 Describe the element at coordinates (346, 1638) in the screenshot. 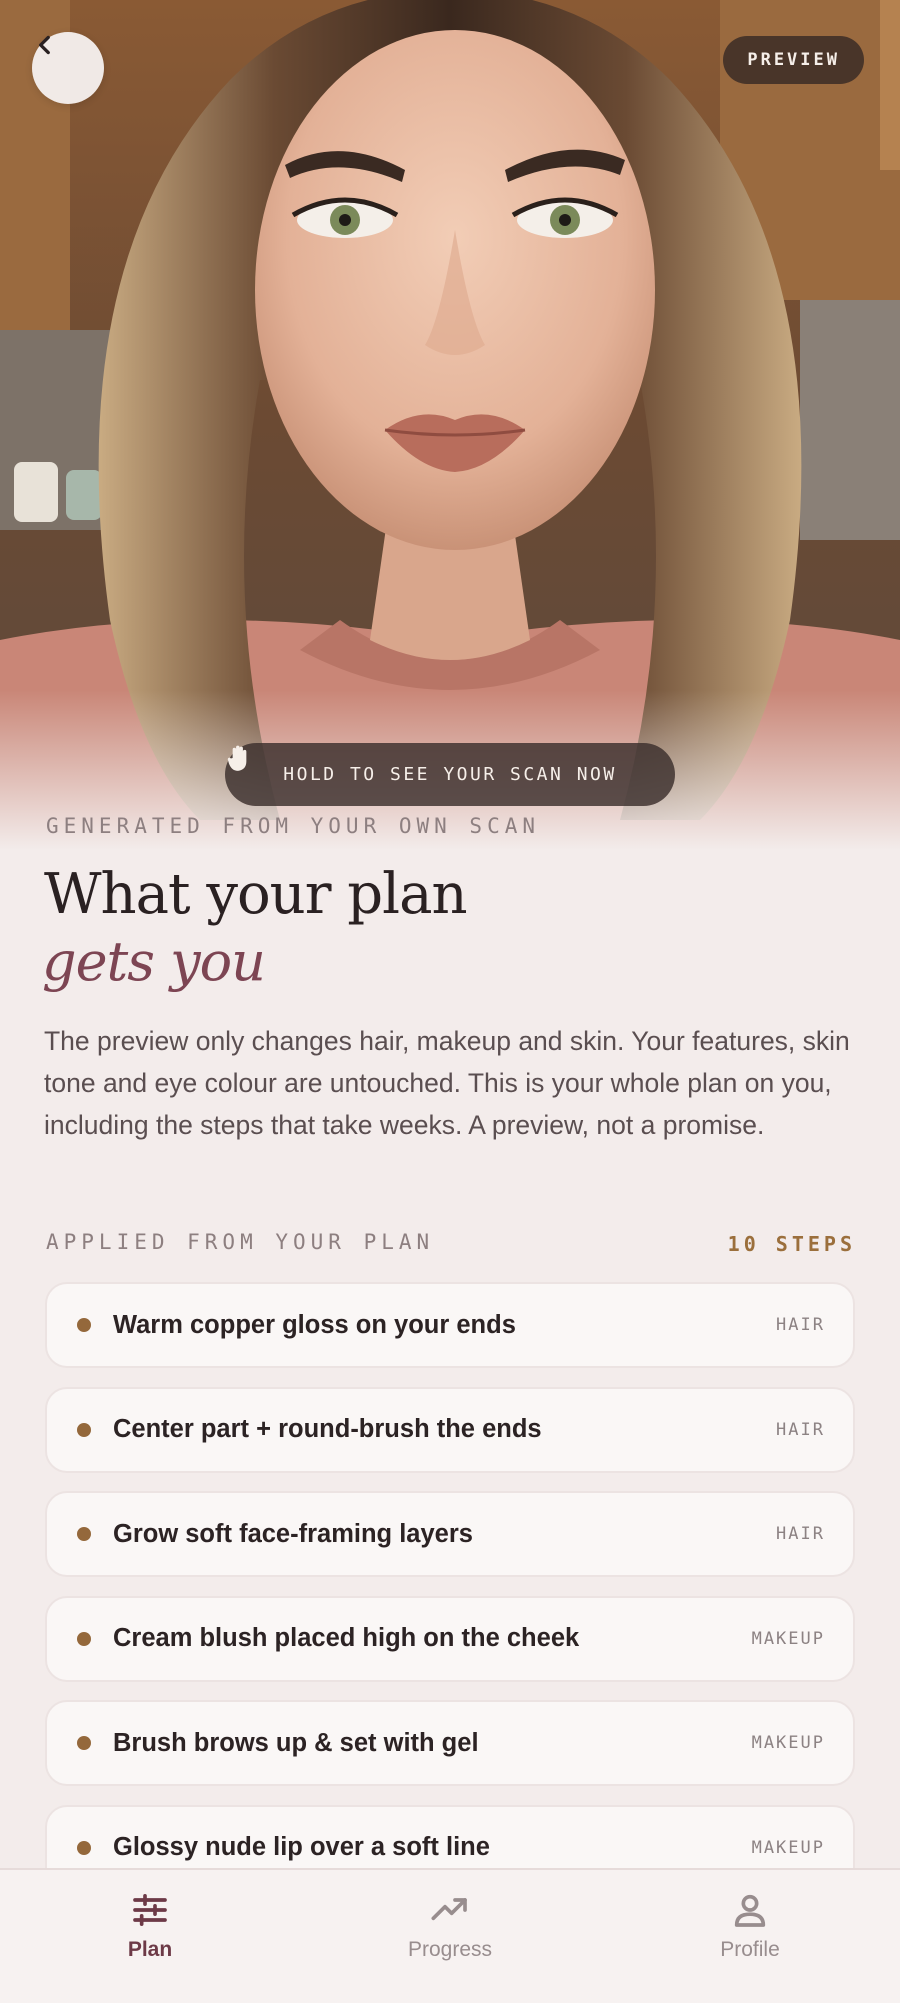

I see `step-label: Cream blush placed high on the cheek` at that location.